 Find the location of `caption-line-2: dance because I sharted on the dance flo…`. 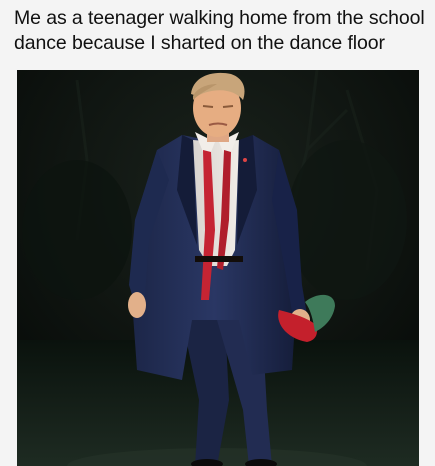

caption-line-2: dance because I sharted on the dance flo… is located at coordinates (199, 43).